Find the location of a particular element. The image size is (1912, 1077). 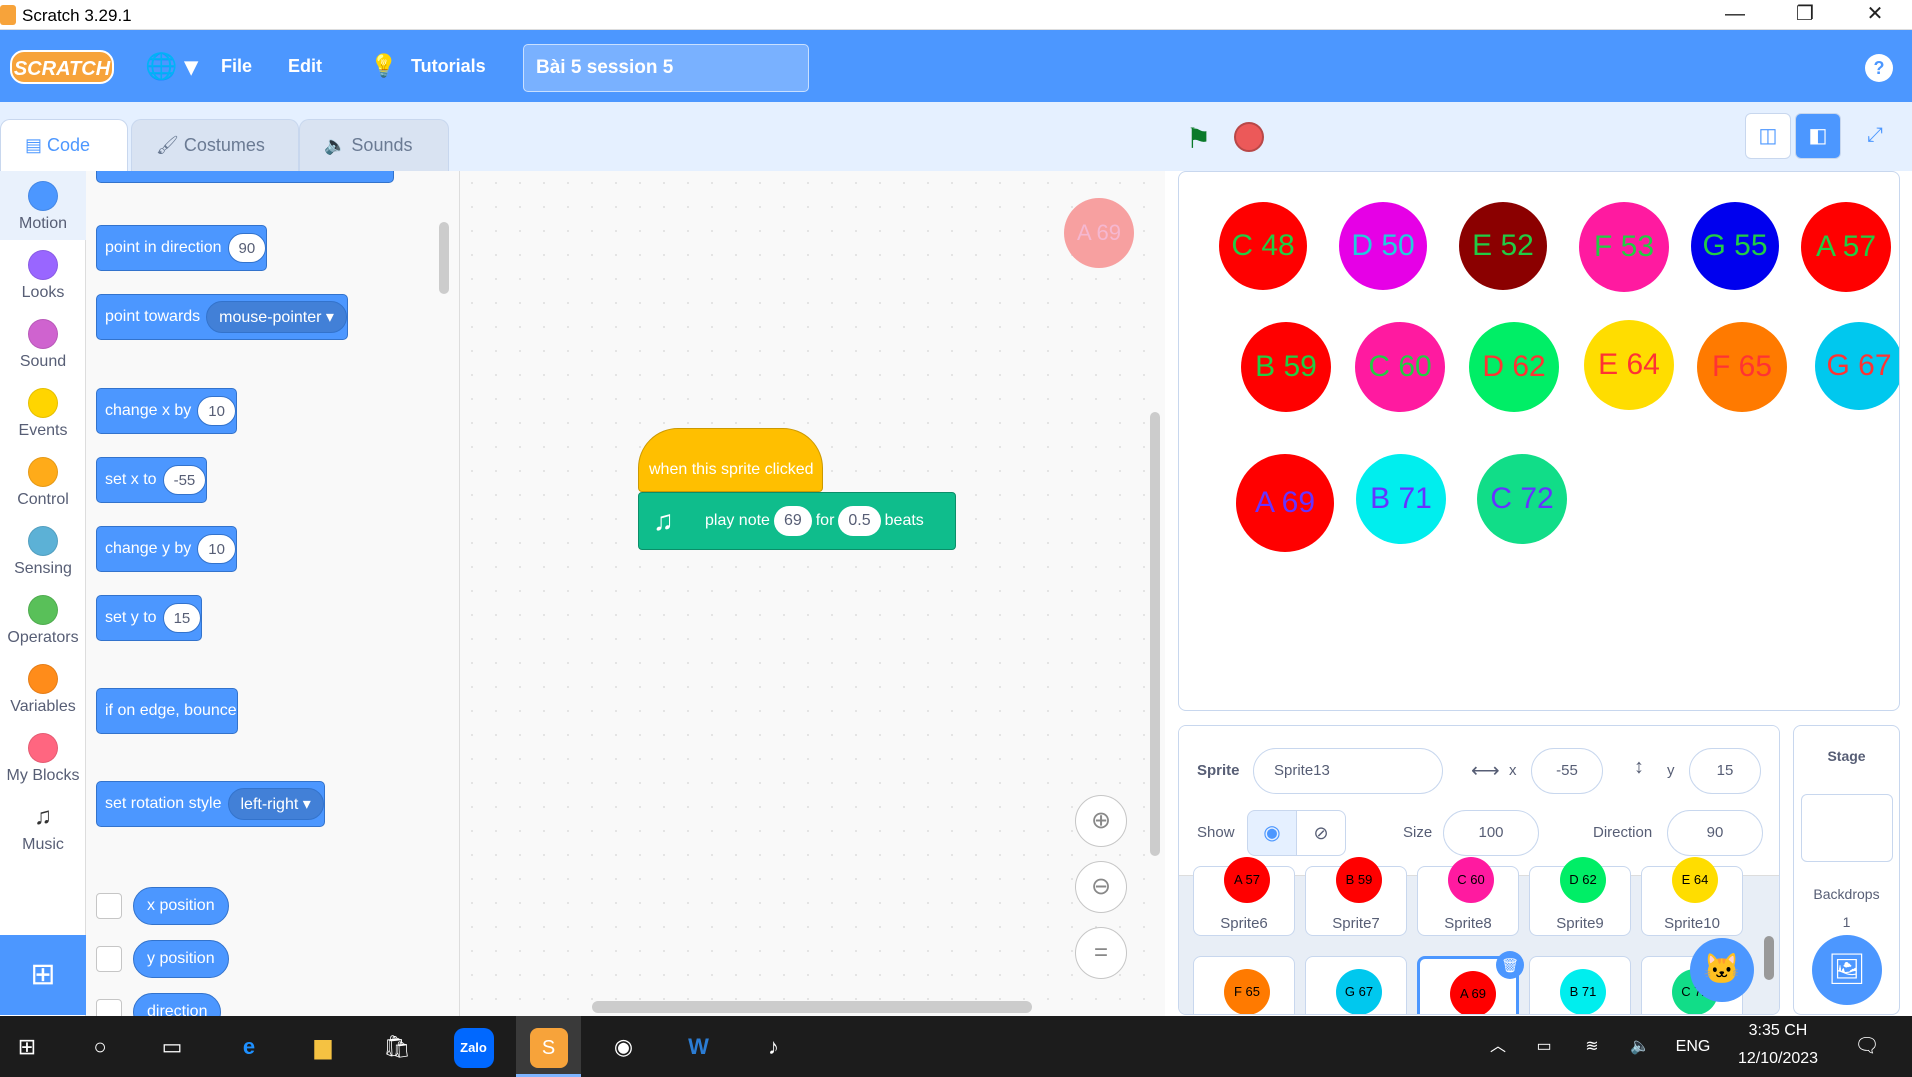

battery-icon: ▭ is located at coordinates (1544, 1046).